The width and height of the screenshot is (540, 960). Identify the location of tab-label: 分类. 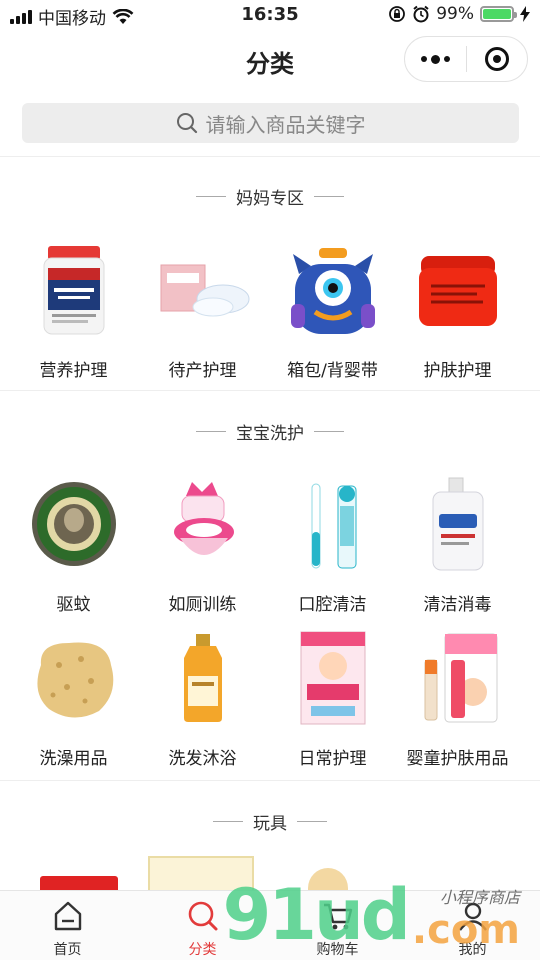
(202, 950).